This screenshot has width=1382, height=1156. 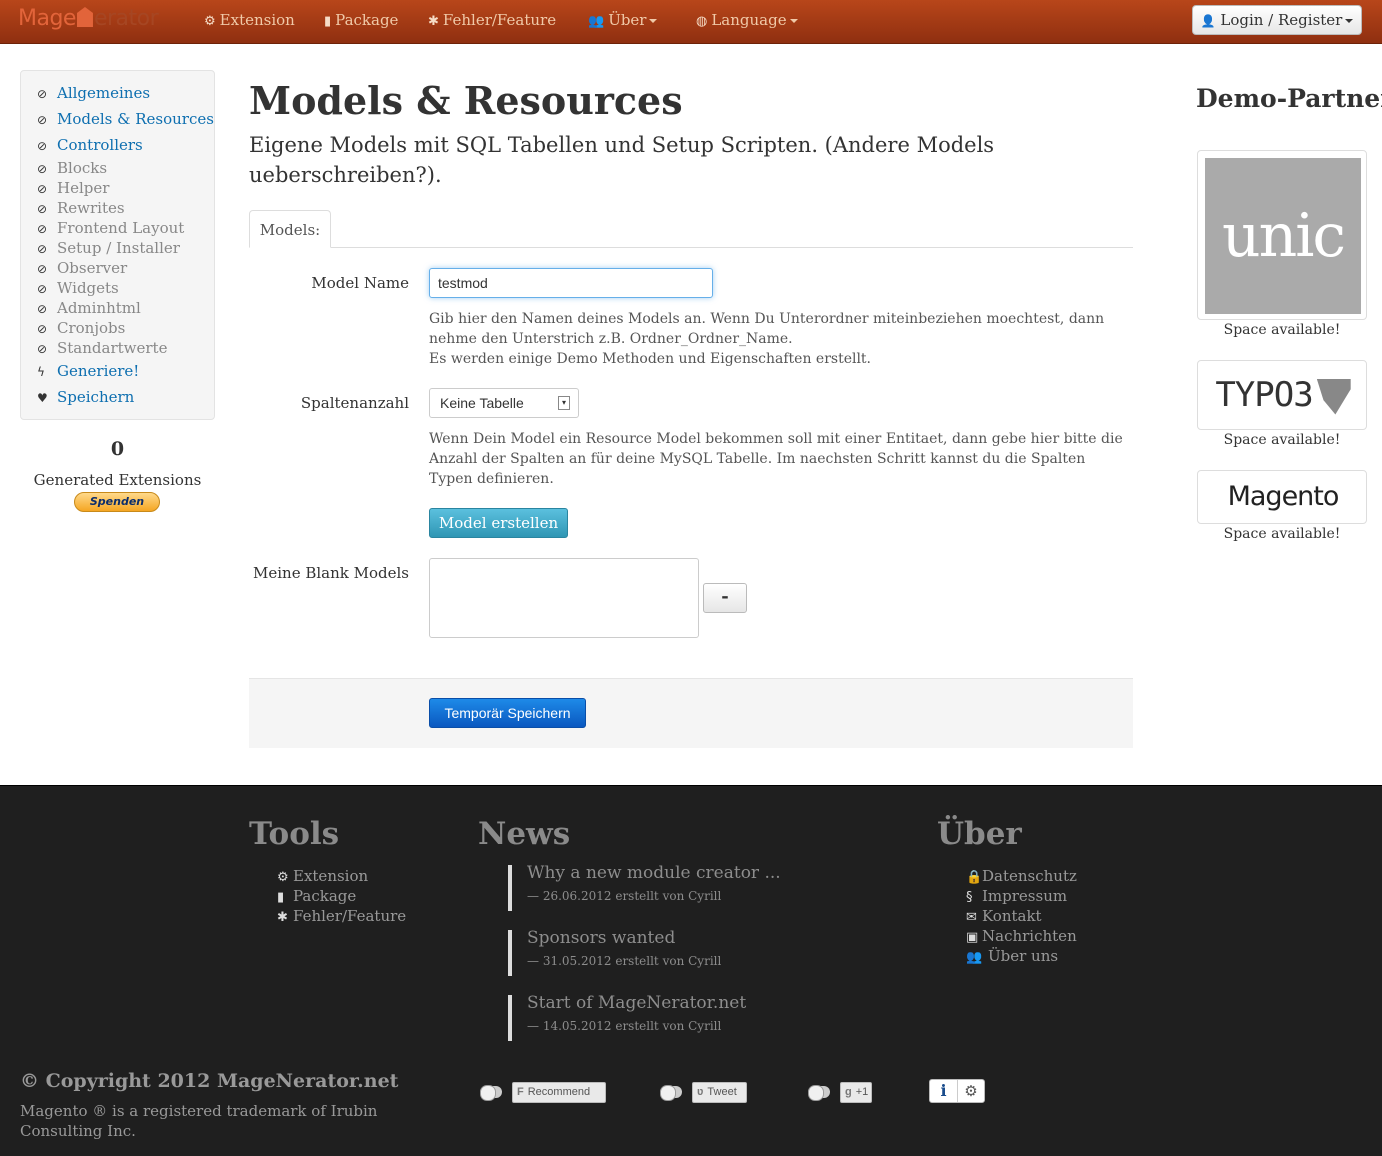 What do you see at coordinates (102, 348) in the screenshot?
I see `sidebar-item-standartwerte: ⊘ Standartwerte` at bounding box center [102, 348].